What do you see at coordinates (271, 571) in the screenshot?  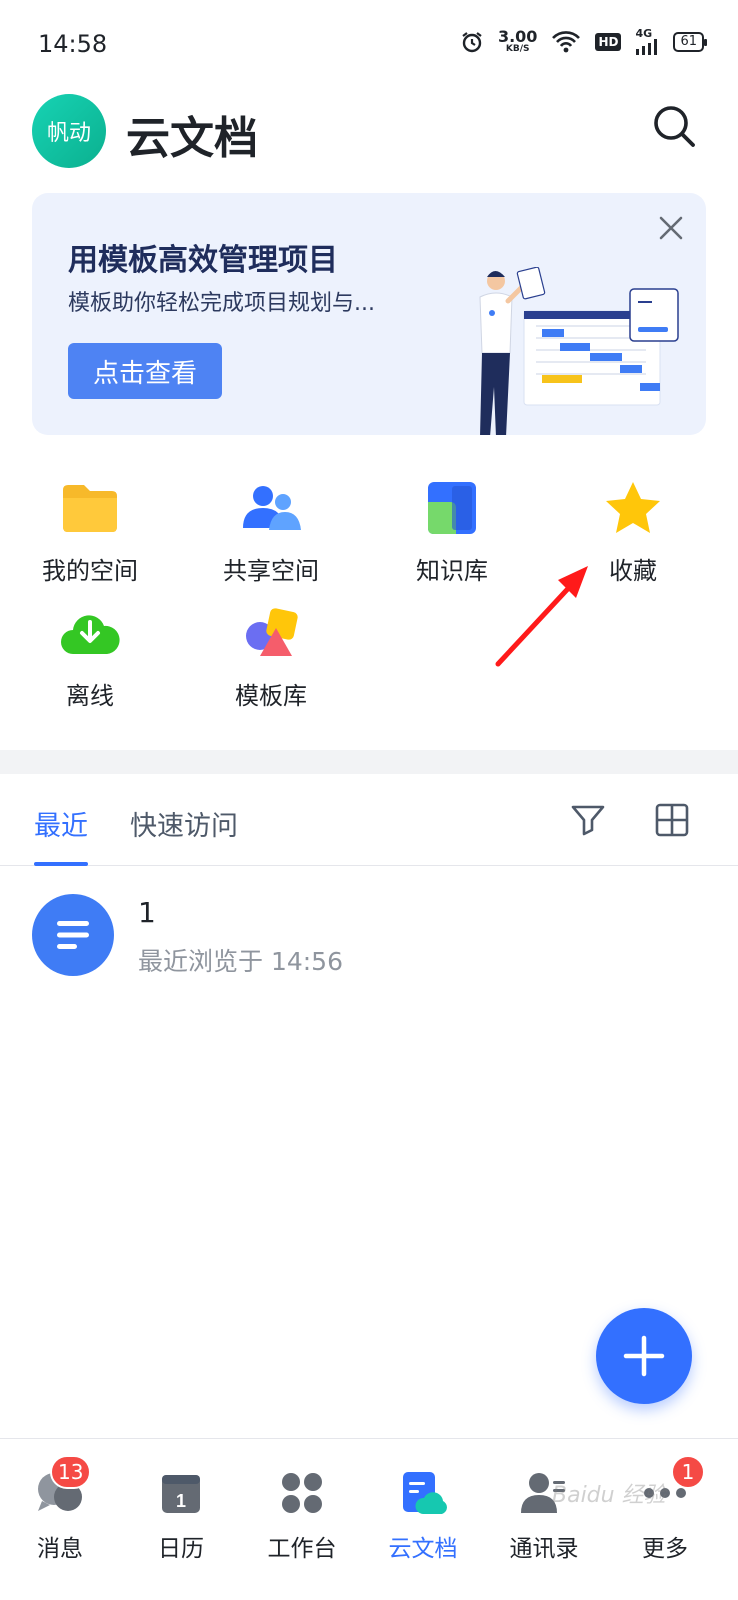 I see `quick-shared-space-label: 共享空间` at bounding box center [271, 571].